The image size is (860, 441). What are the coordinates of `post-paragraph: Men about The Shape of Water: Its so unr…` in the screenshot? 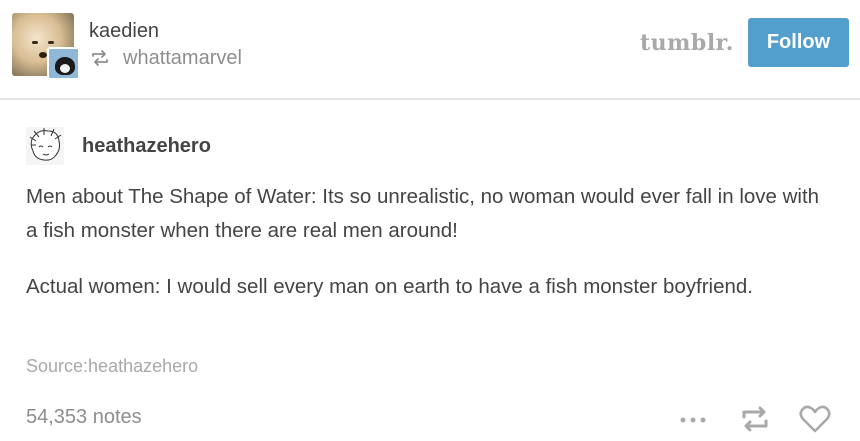 It's located at (423, 213).